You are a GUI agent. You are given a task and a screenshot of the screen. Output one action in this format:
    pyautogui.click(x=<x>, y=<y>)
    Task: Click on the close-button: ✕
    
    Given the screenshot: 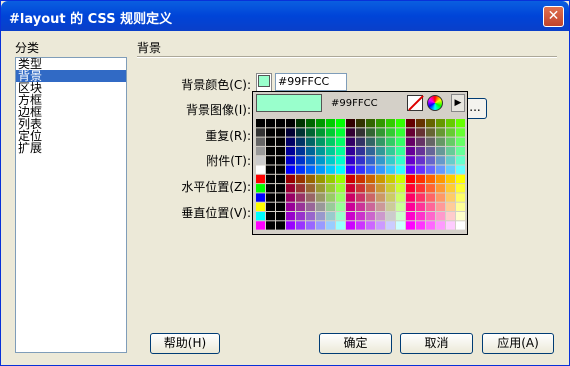 What is the action you would take?
    pyautogui.click(x=553, y=16)
    